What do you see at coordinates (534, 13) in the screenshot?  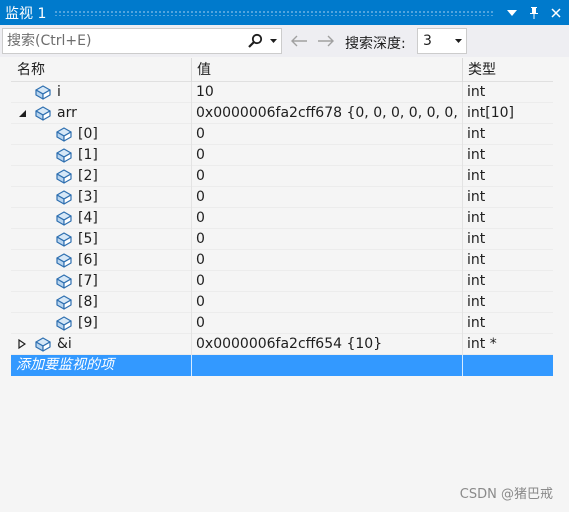 I see `pin-icon` at bounding box center [534, 13].